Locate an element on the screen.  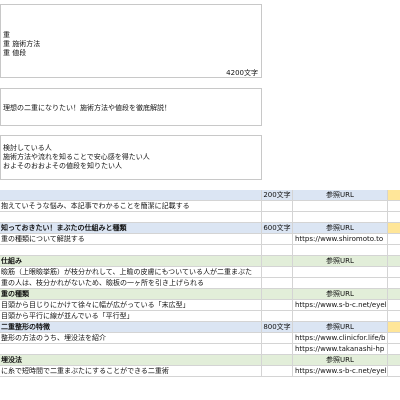
reference-url-cell: https://www.s-b-c.net/eyeli is located at coordinates (340, 305).